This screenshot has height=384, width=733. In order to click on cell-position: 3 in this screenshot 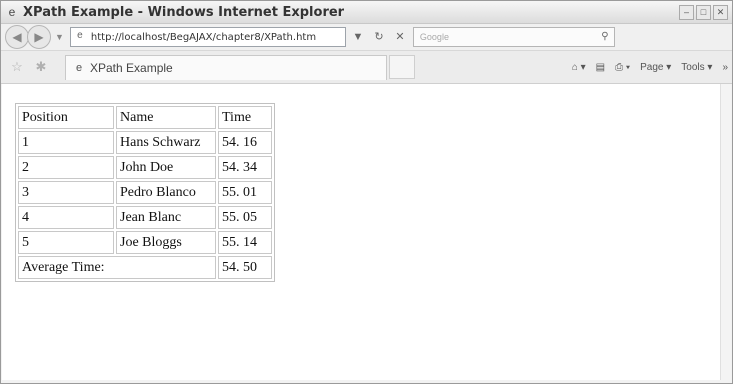, I will do `click(66, 192)`.